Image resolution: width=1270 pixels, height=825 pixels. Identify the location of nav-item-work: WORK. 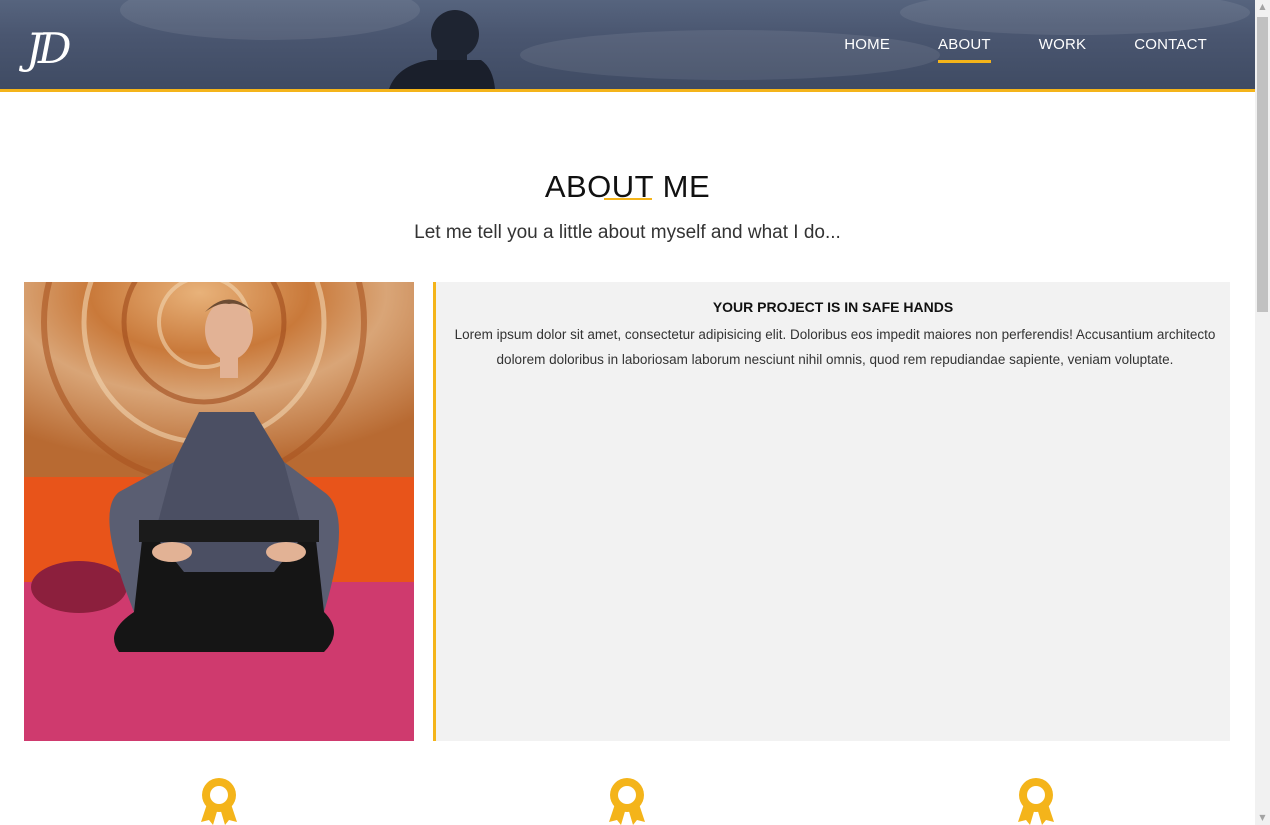
(1062, 44).